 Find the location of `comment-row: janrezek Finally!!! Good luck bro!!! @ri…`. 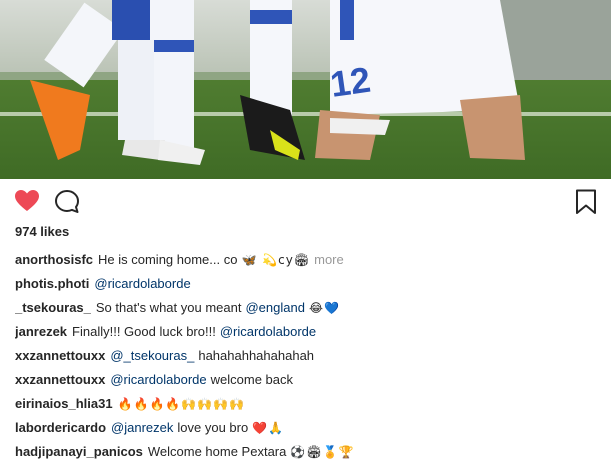

comment-row: janrezek Finally!!! Good luck bro!!! @ri… is located at coordinates (310, 332).